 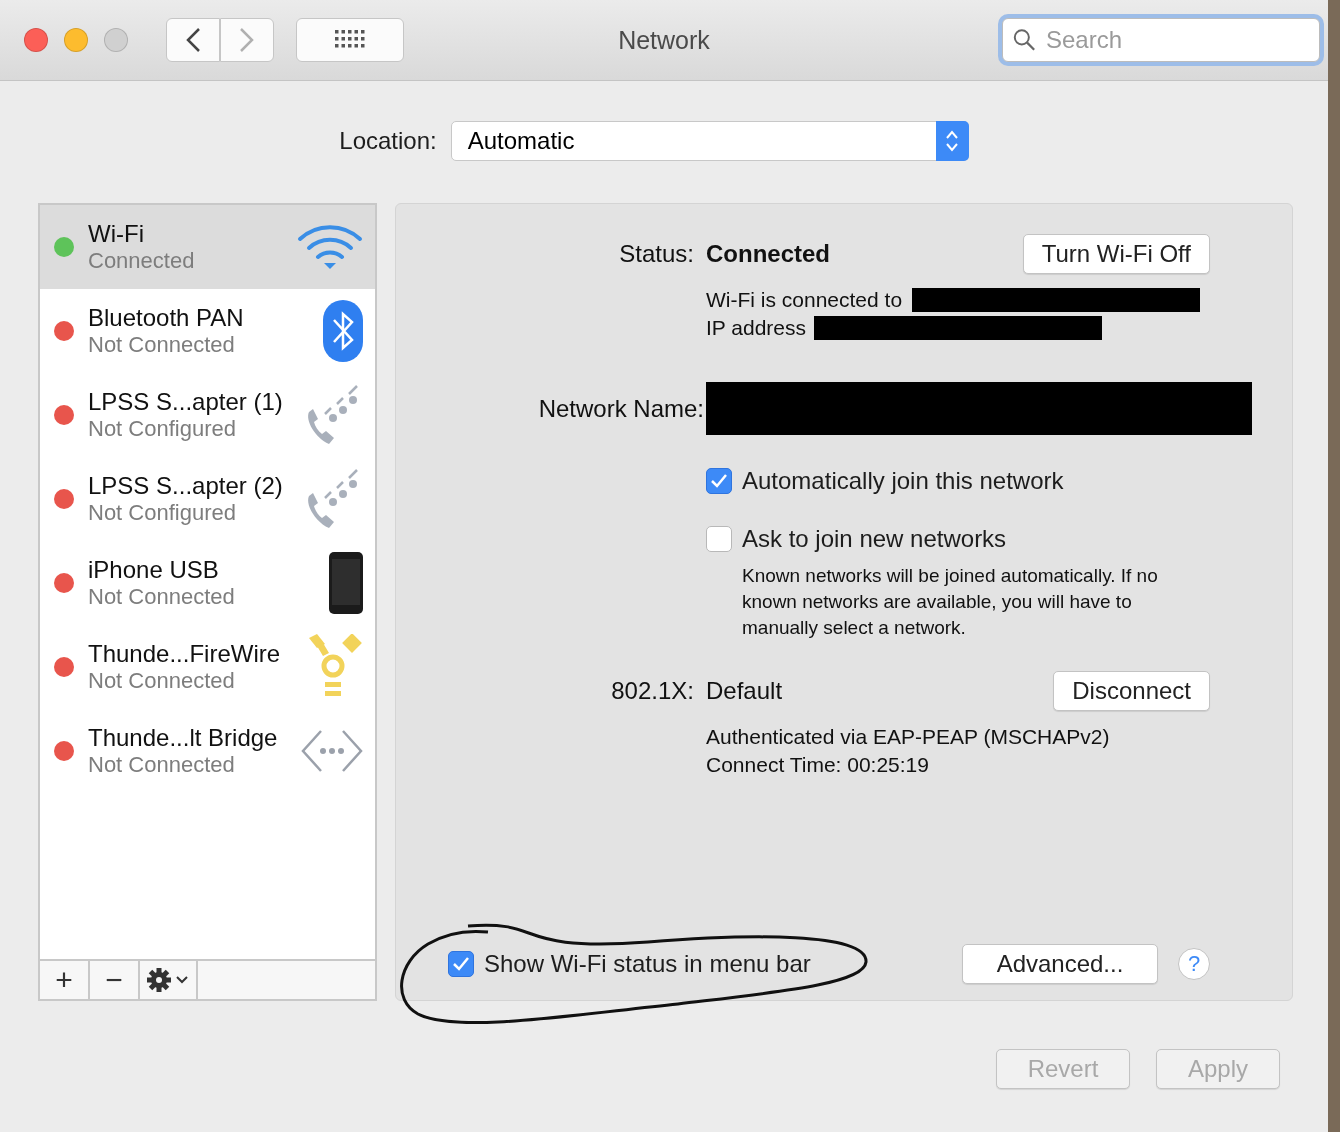 What do you see at coordinates (185, 654) in the screenshot?
I see `service-name: Thunde...FireWire` at bounding box center [185, 654].